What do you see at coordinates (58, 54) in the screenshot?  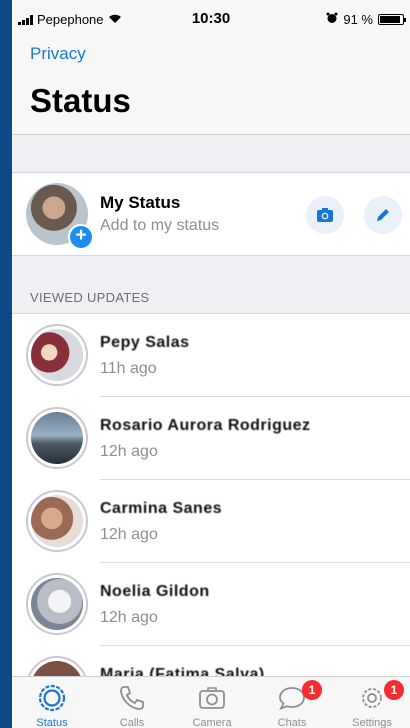 I see `privacy-link: Privacy` at bounding box center [58, 54].